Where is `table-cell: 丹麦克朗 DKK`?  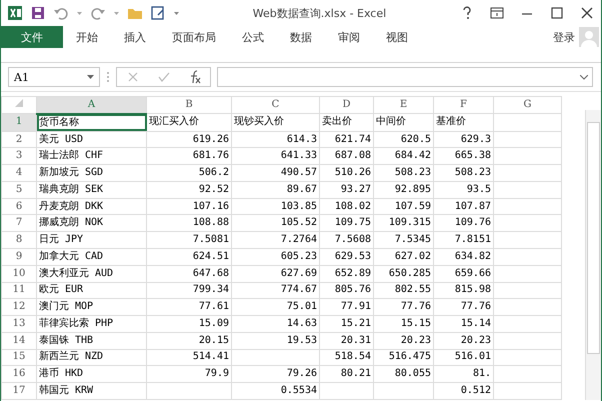
table-cell: 丹麦克朗 DKK is located at coordinates (91, 206).